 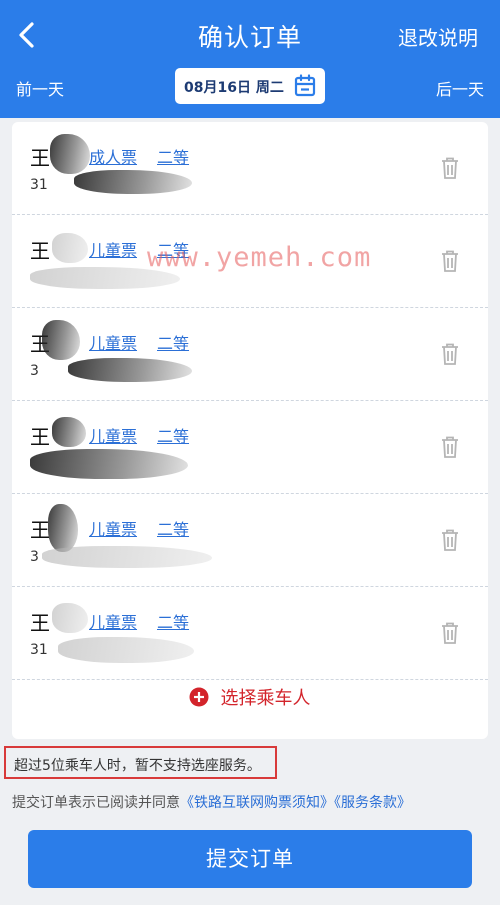 What do you see at coordinates (438, 36) in the screenshot?
I see `refund-info-link: 退改说明` at bounding box center [438, 36].